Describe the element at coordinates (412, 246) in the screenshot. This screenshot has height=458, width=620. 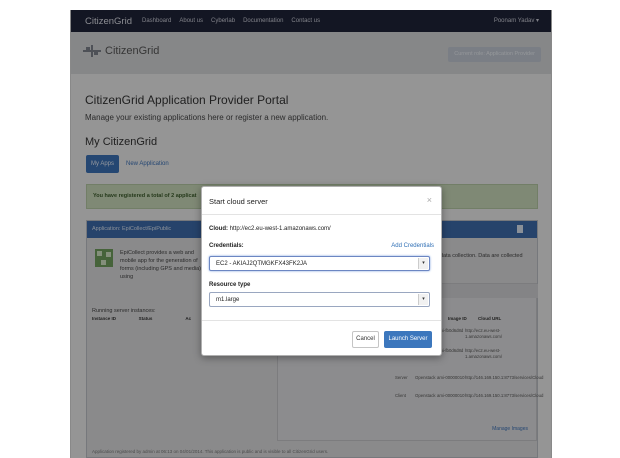
I see `add-credentials-link: Add Credentials` at that location.